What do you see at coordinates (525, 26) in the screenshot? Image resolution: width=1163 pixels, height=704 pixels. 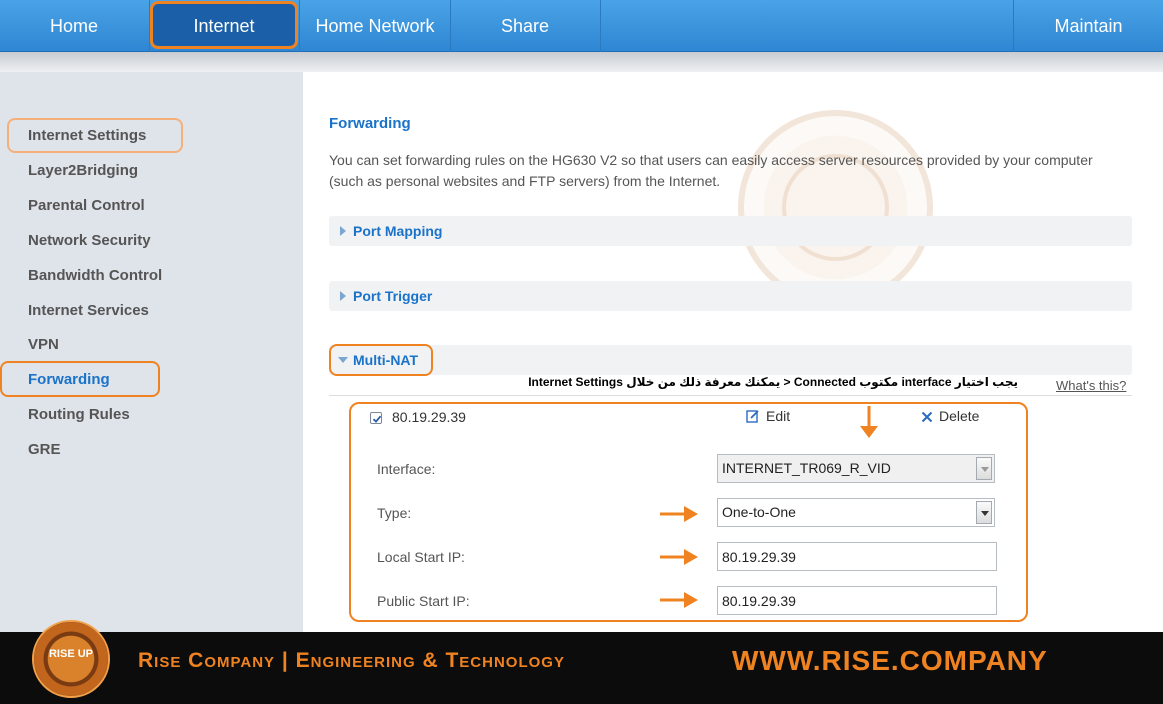 I see `nav-share: Share` at bounding box center [525, 26].